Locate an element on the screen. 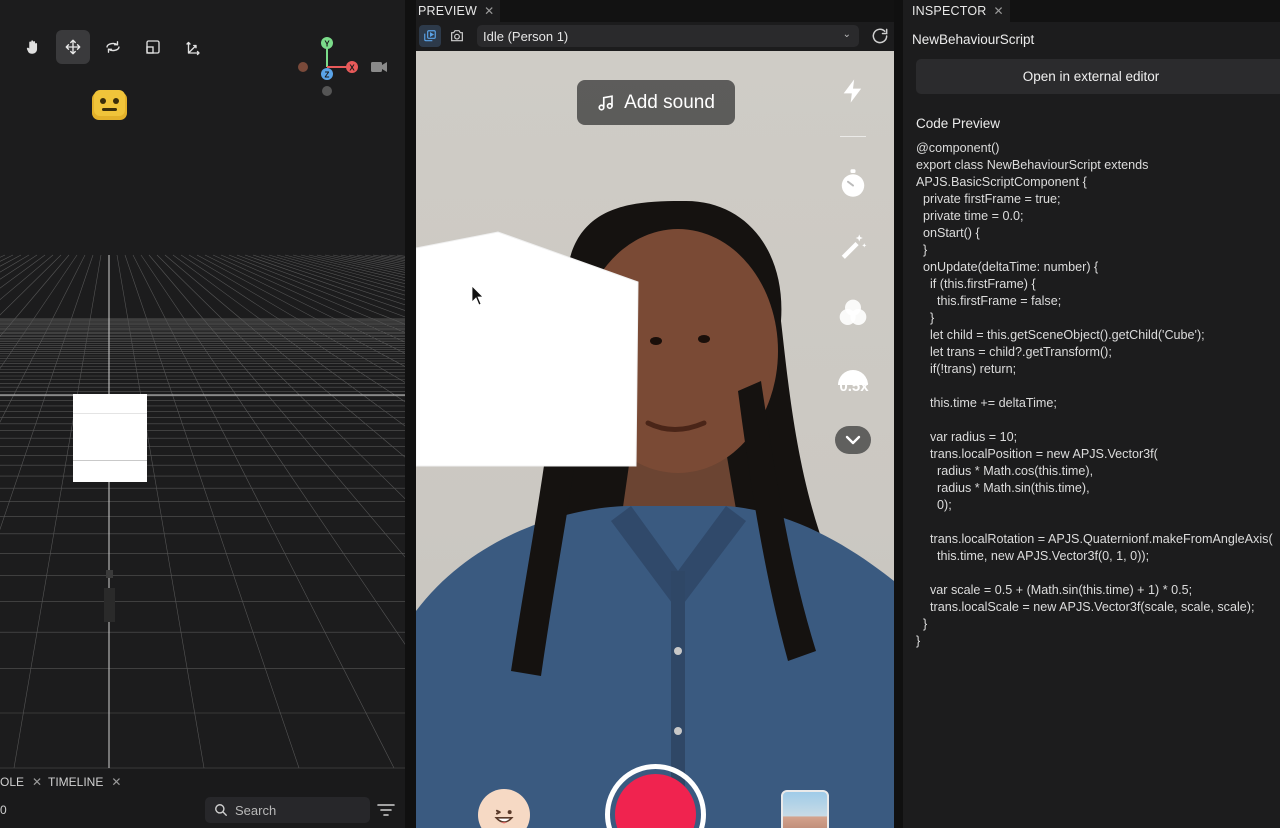 The height and width of the screenshot is (828, 1280). add-sound-button: Add sound is located at coordinates (656, 102).